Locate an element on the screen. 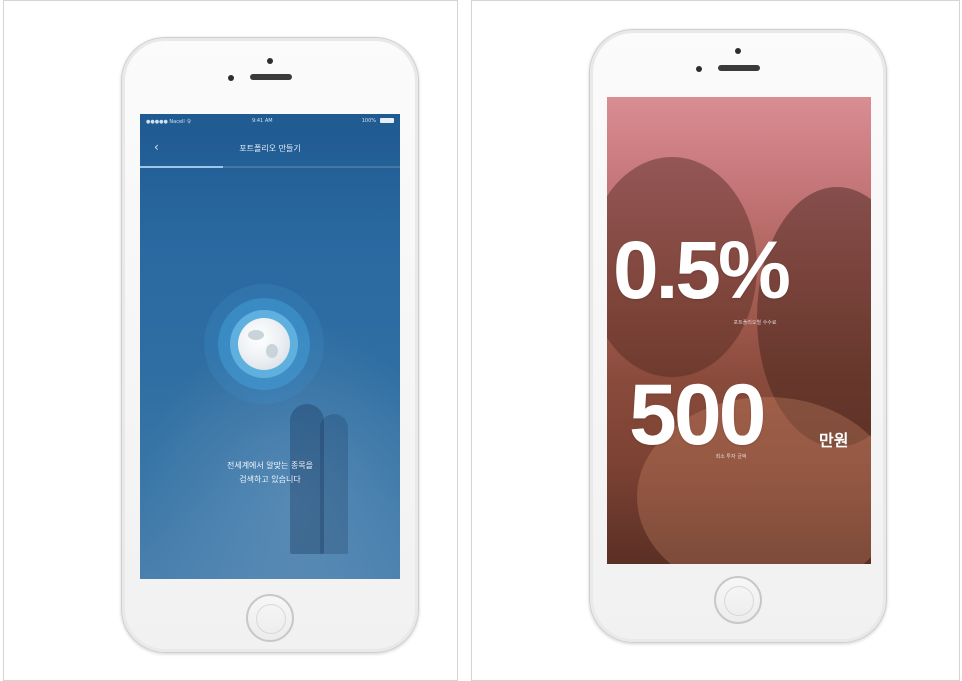  fee-stat-value: 0.5% is located at coordinates (702, 270).